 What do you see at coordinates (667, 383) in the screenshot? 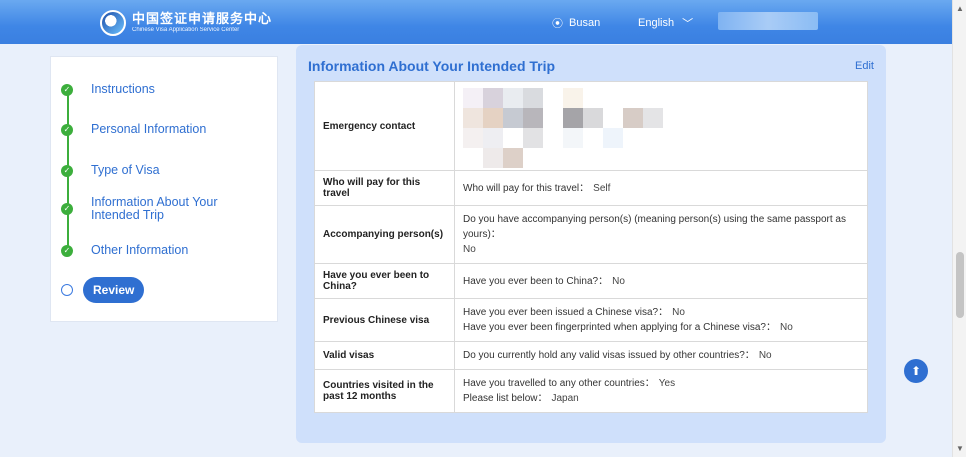
I see `row-answer: Yes` at bounding box center [667, 383].